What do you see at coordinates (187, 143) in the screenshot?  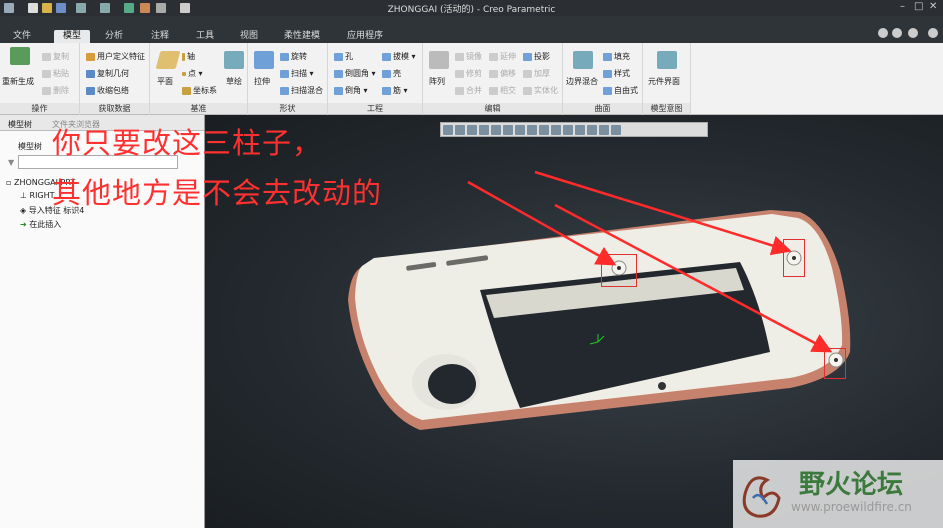 I see `annotation-line-1: 你只要改这三柱子，` at bounding box center [187, 143].